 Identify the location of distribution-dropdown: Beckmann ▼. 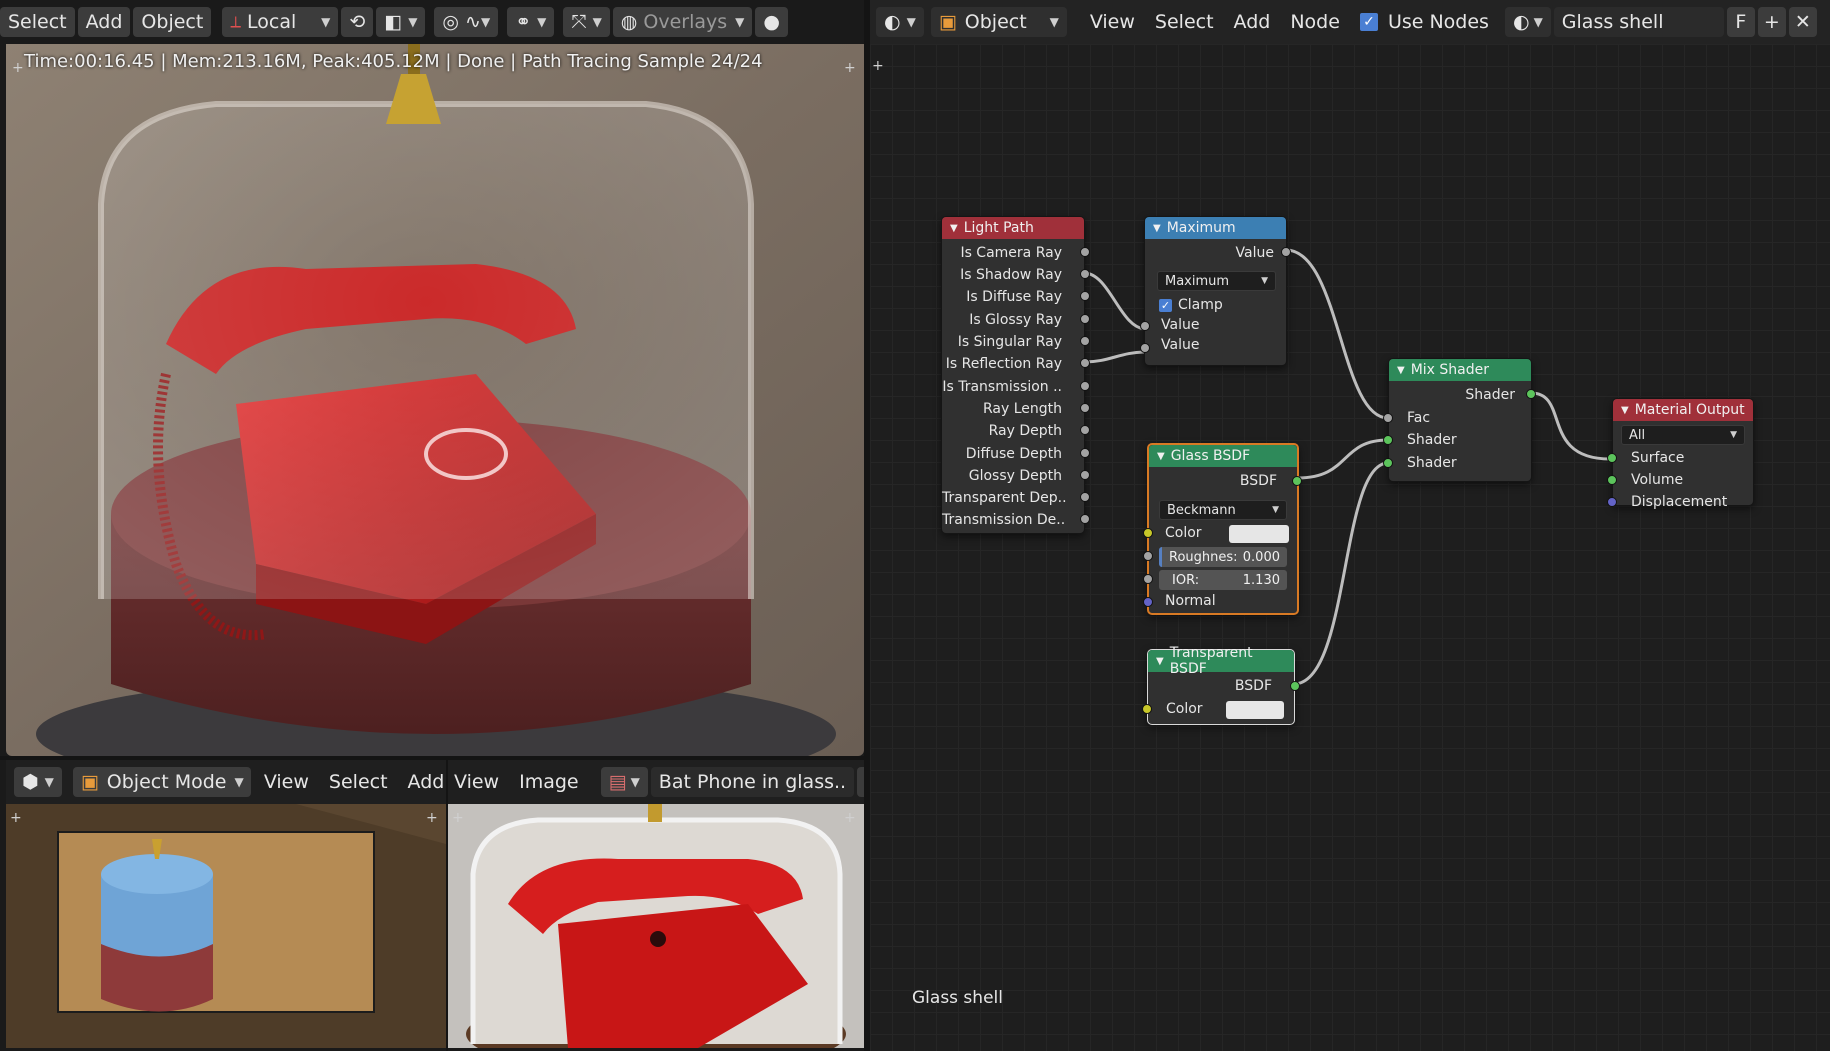
(1223, 510).